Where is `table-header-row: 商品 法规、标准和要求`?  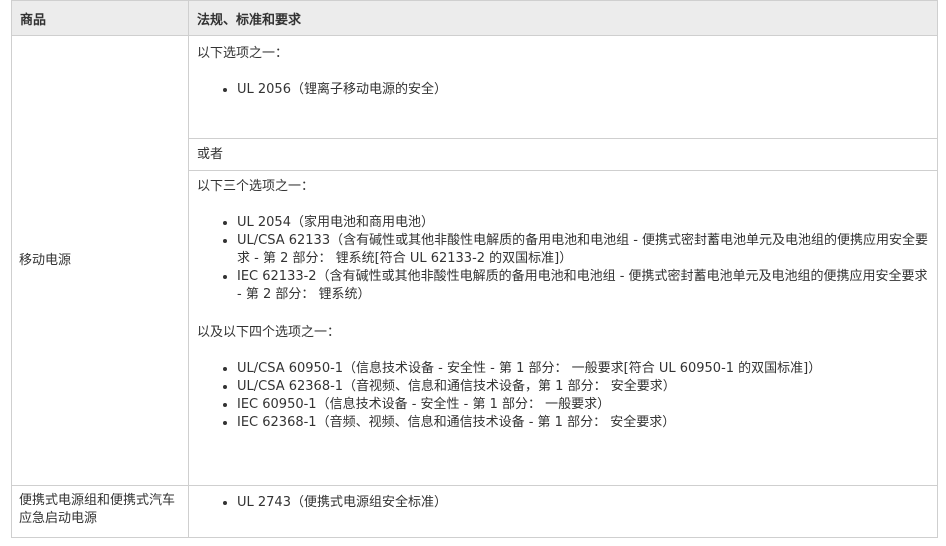
table-header-row: 商品 法规、标准和要求 is located at coordinates (474, 18).